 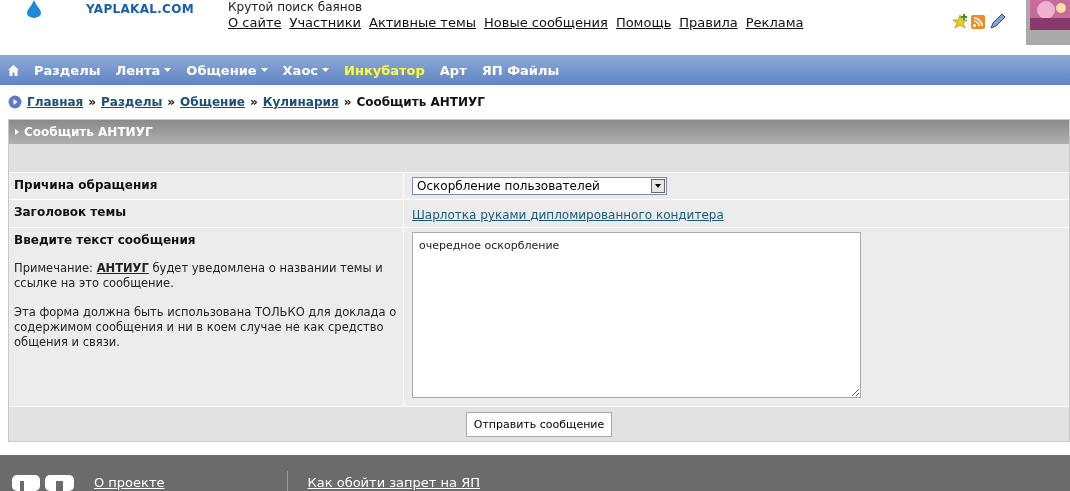 What do you see at coordinates (997, 22) in the screenshot?
I see `pencil-icon` at bounding box center [997, 22].